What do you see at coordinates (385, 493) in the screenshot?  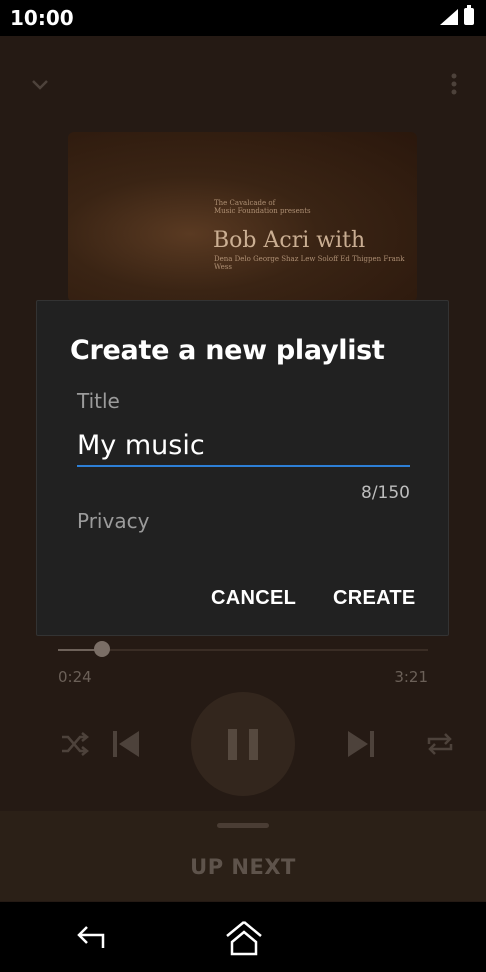 I see `character-counter: 8/150` at bounding box center [385, 493].